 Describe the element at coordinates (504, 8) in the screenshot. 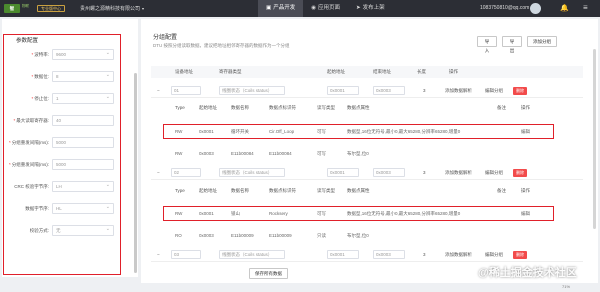

I see `user-email: 1083750810@qq.com` at that location.